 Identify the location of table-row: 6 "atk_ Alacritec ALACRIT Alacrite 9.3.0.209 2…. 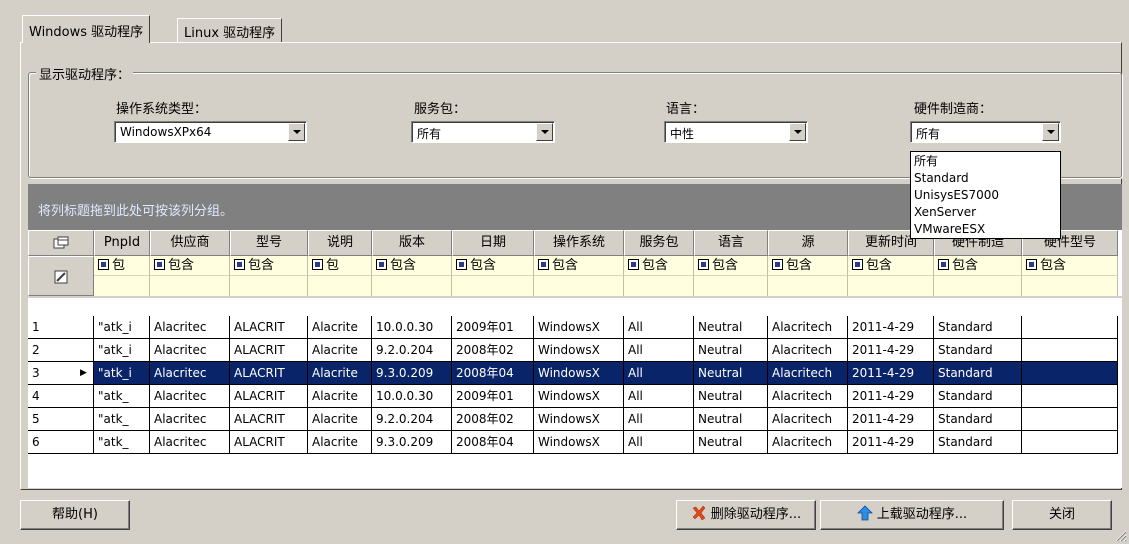
(575, 442).